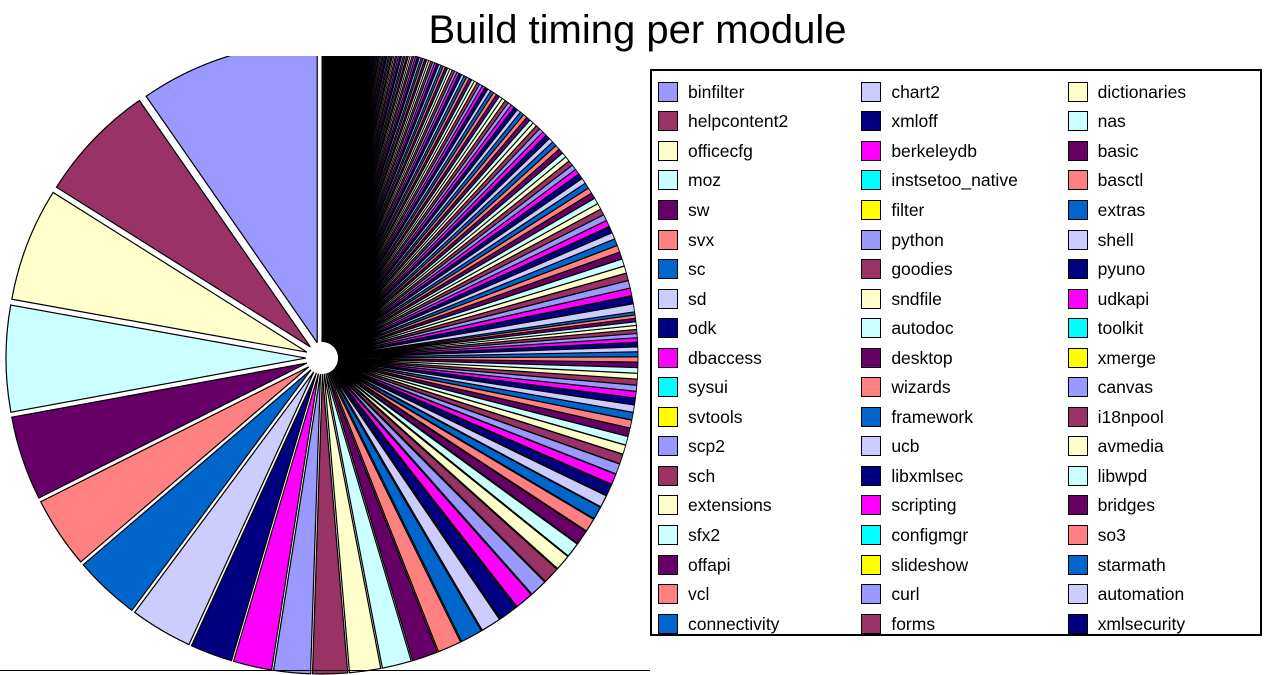 The width and height of the screenshot is (1275, 675). Describe the element at coordinates (1163, 122) in the screenshot. I see `legend-item: nas` at that location.